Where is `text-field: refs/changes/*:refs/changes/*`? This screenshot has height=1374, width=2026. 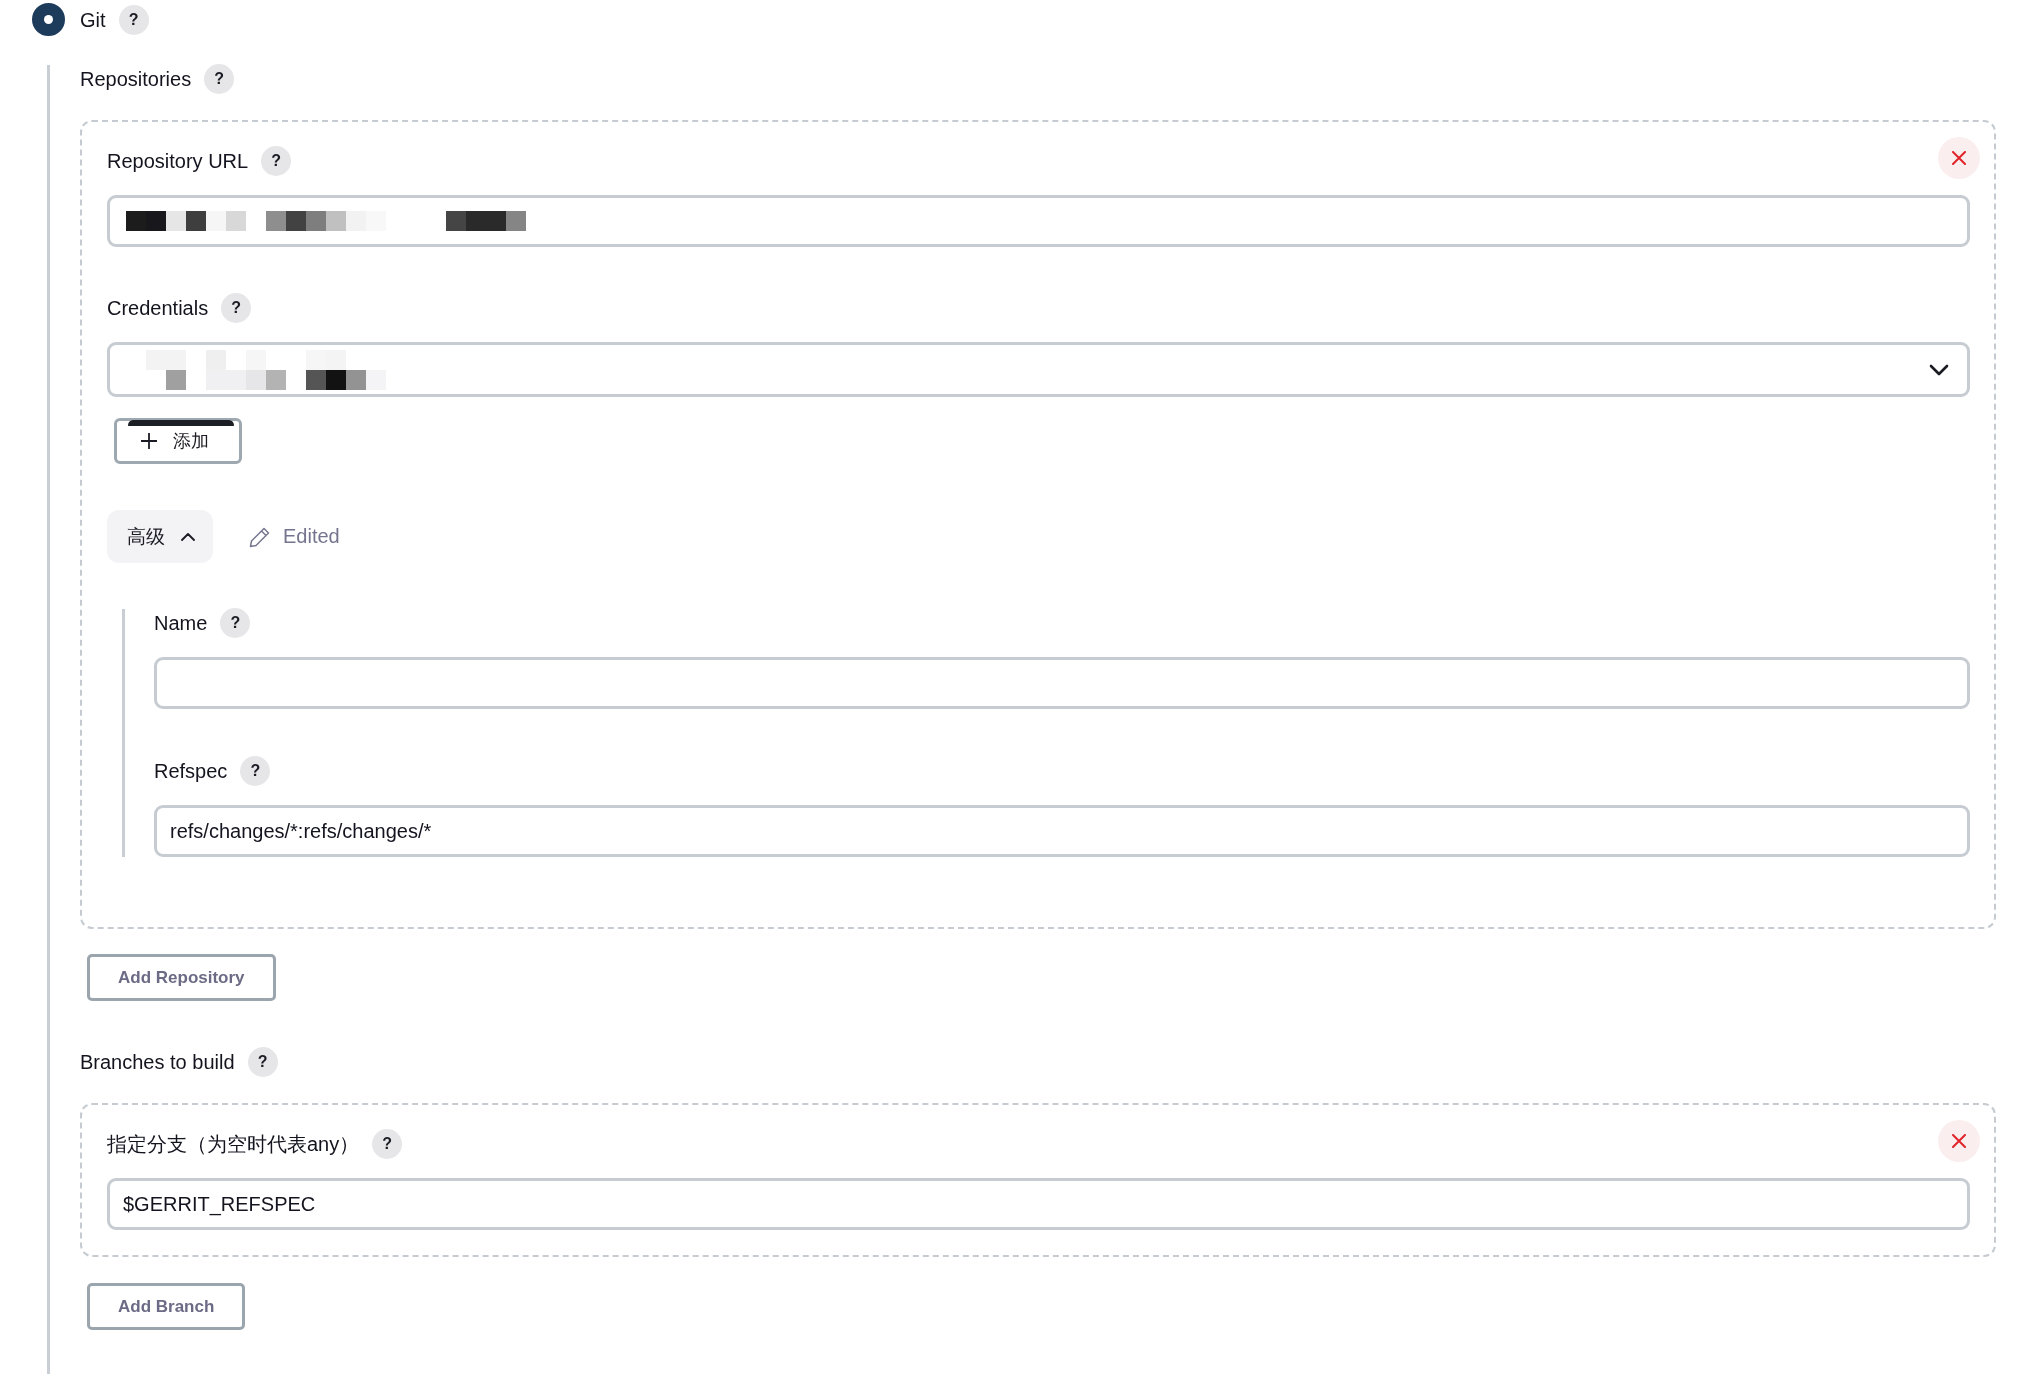
text-field: refs/changes/*:refs/changes/* is located at coordinates (1062, 831).